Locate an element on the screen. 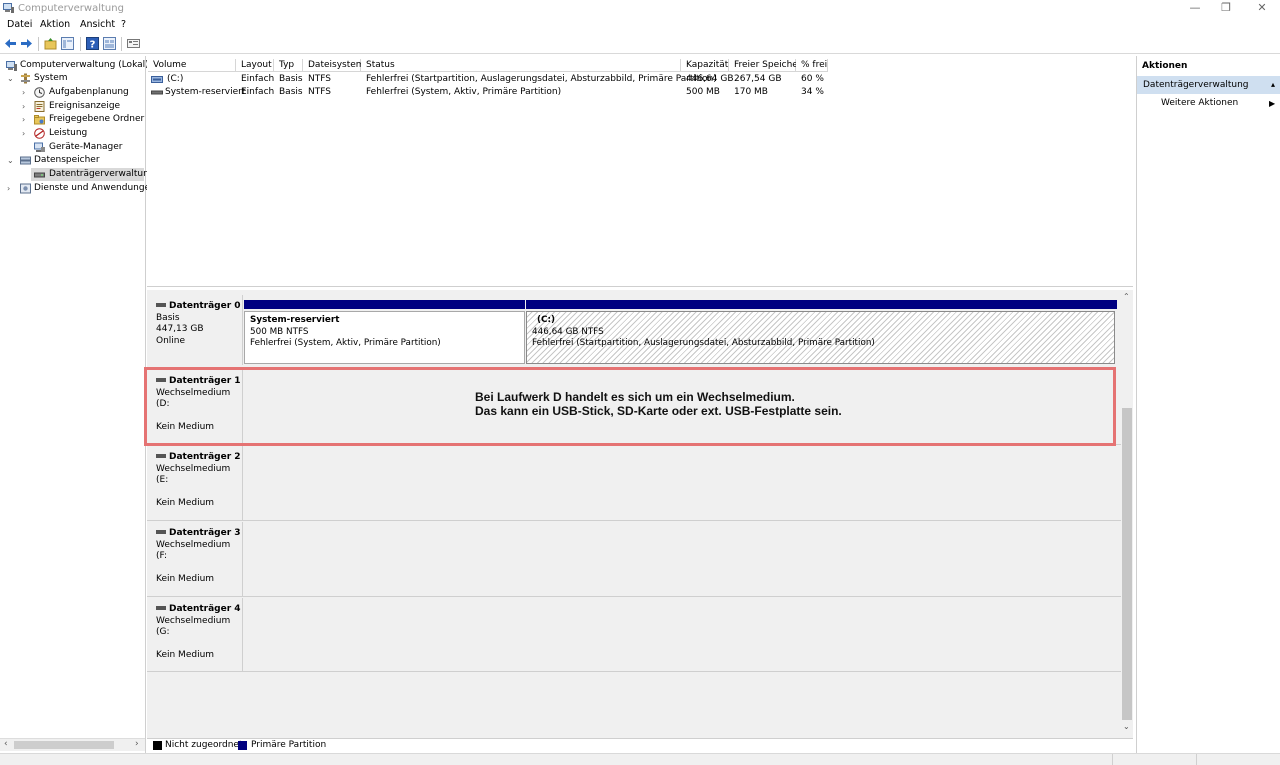  disk-name: Datenträger 2 is located at coordinates (205, 457).